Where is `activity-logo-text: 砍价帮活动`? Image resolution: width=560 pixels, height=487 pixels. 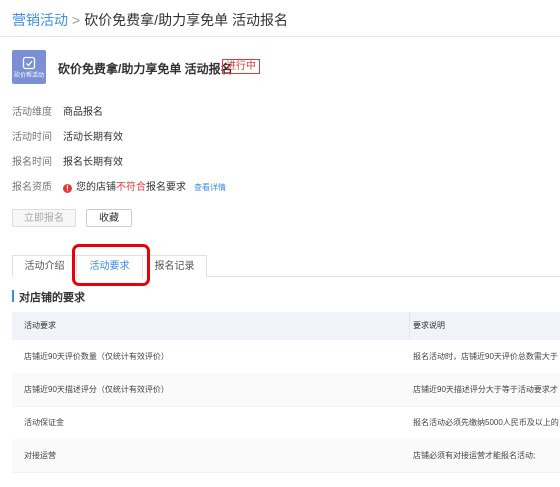 activity-logo-text: 砍价帮活动 is located at coordinates (28, 76).